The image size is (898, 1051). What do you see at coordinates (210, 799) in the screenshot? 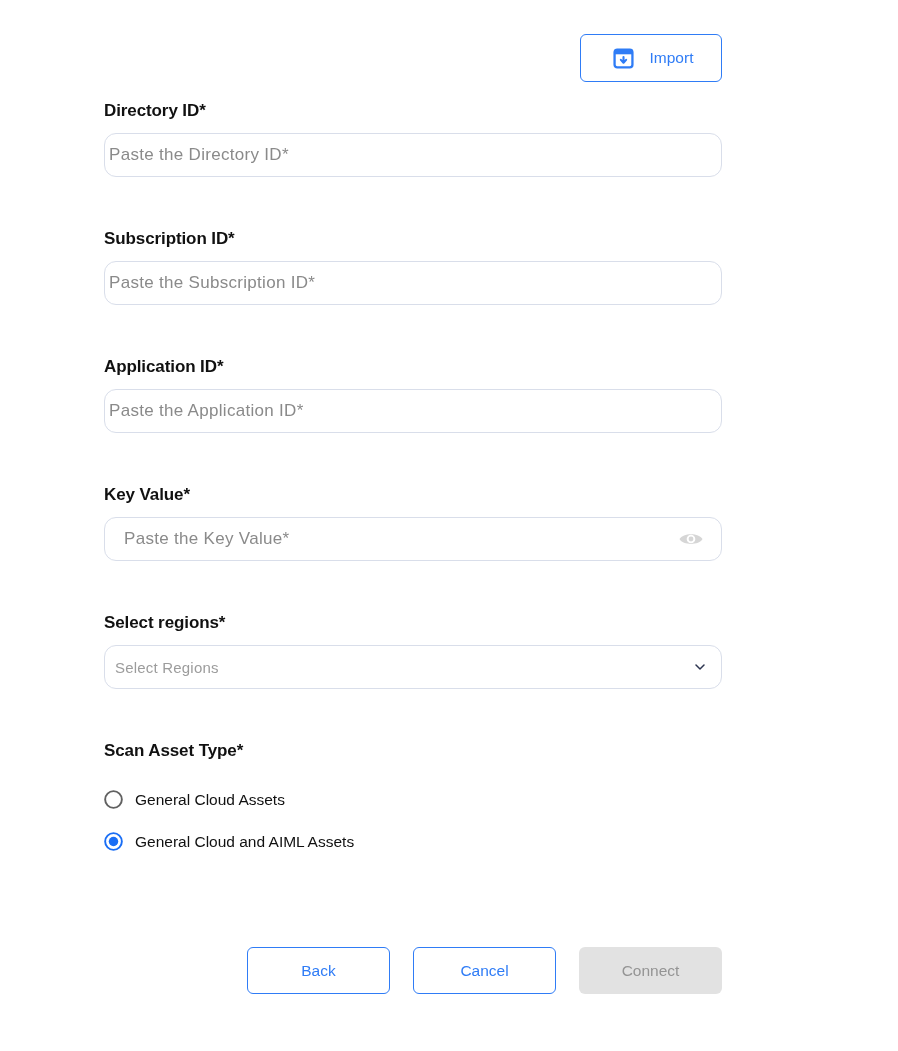
I see `radio-label: General Cloud Assets` at bounding box center [210, 799].